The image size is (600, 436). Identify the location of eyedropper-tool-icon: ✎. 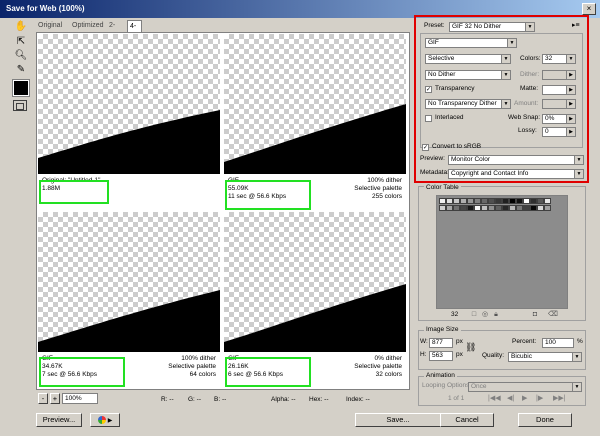
(21, 70).